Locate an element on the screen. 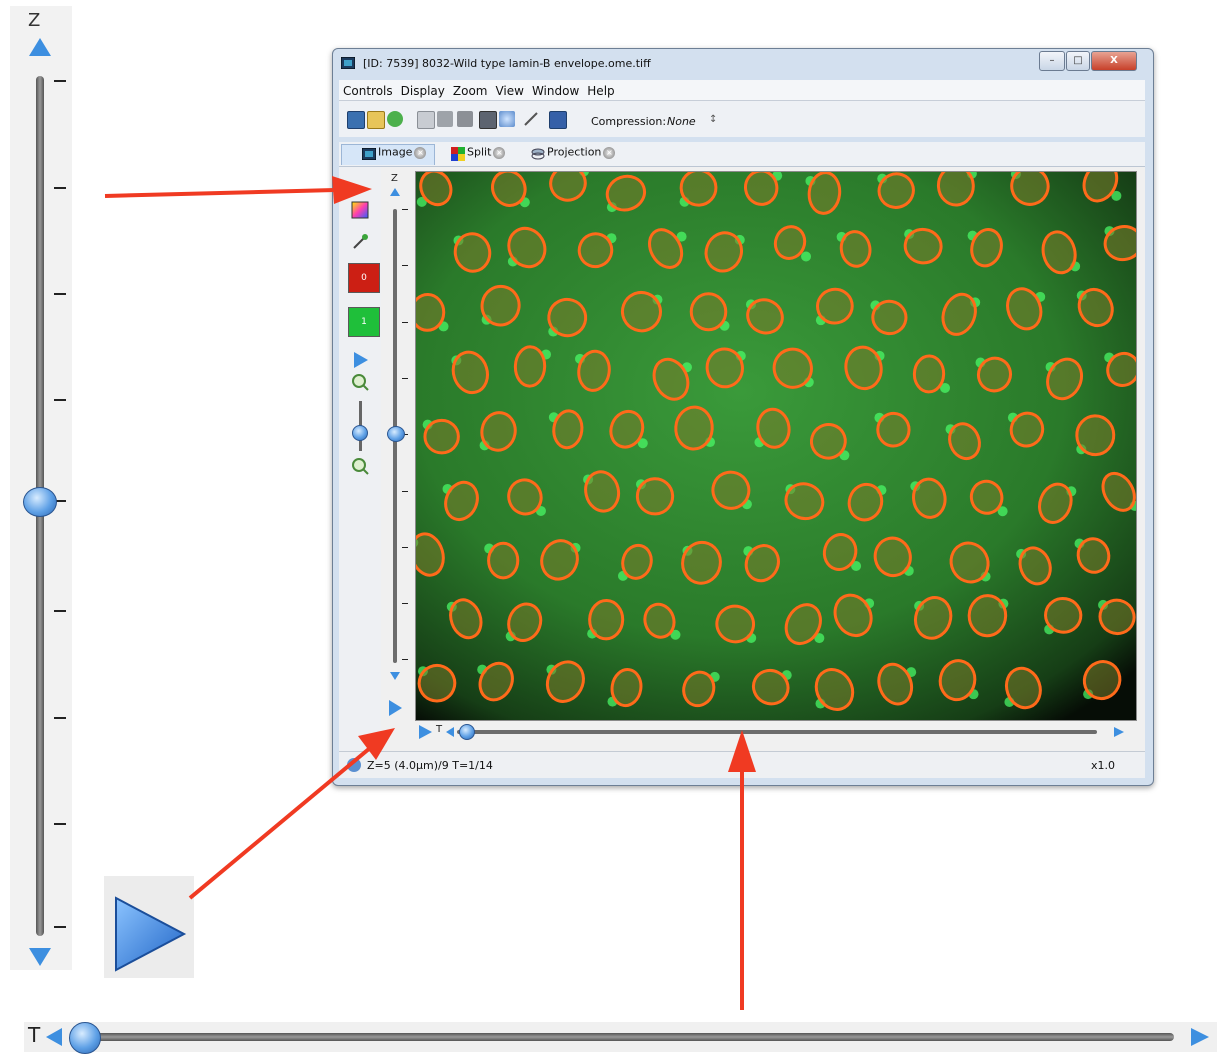 This screenshot has height=1054, width=1217. zoom-slider-thumb is located at coordinates (360, 433).